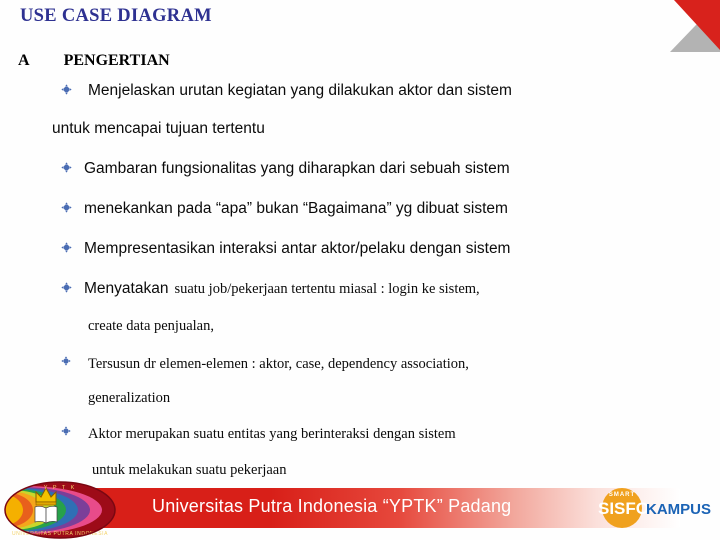  I want to click on page-title: USE CASE DIAGRAM, so click(116, 16).